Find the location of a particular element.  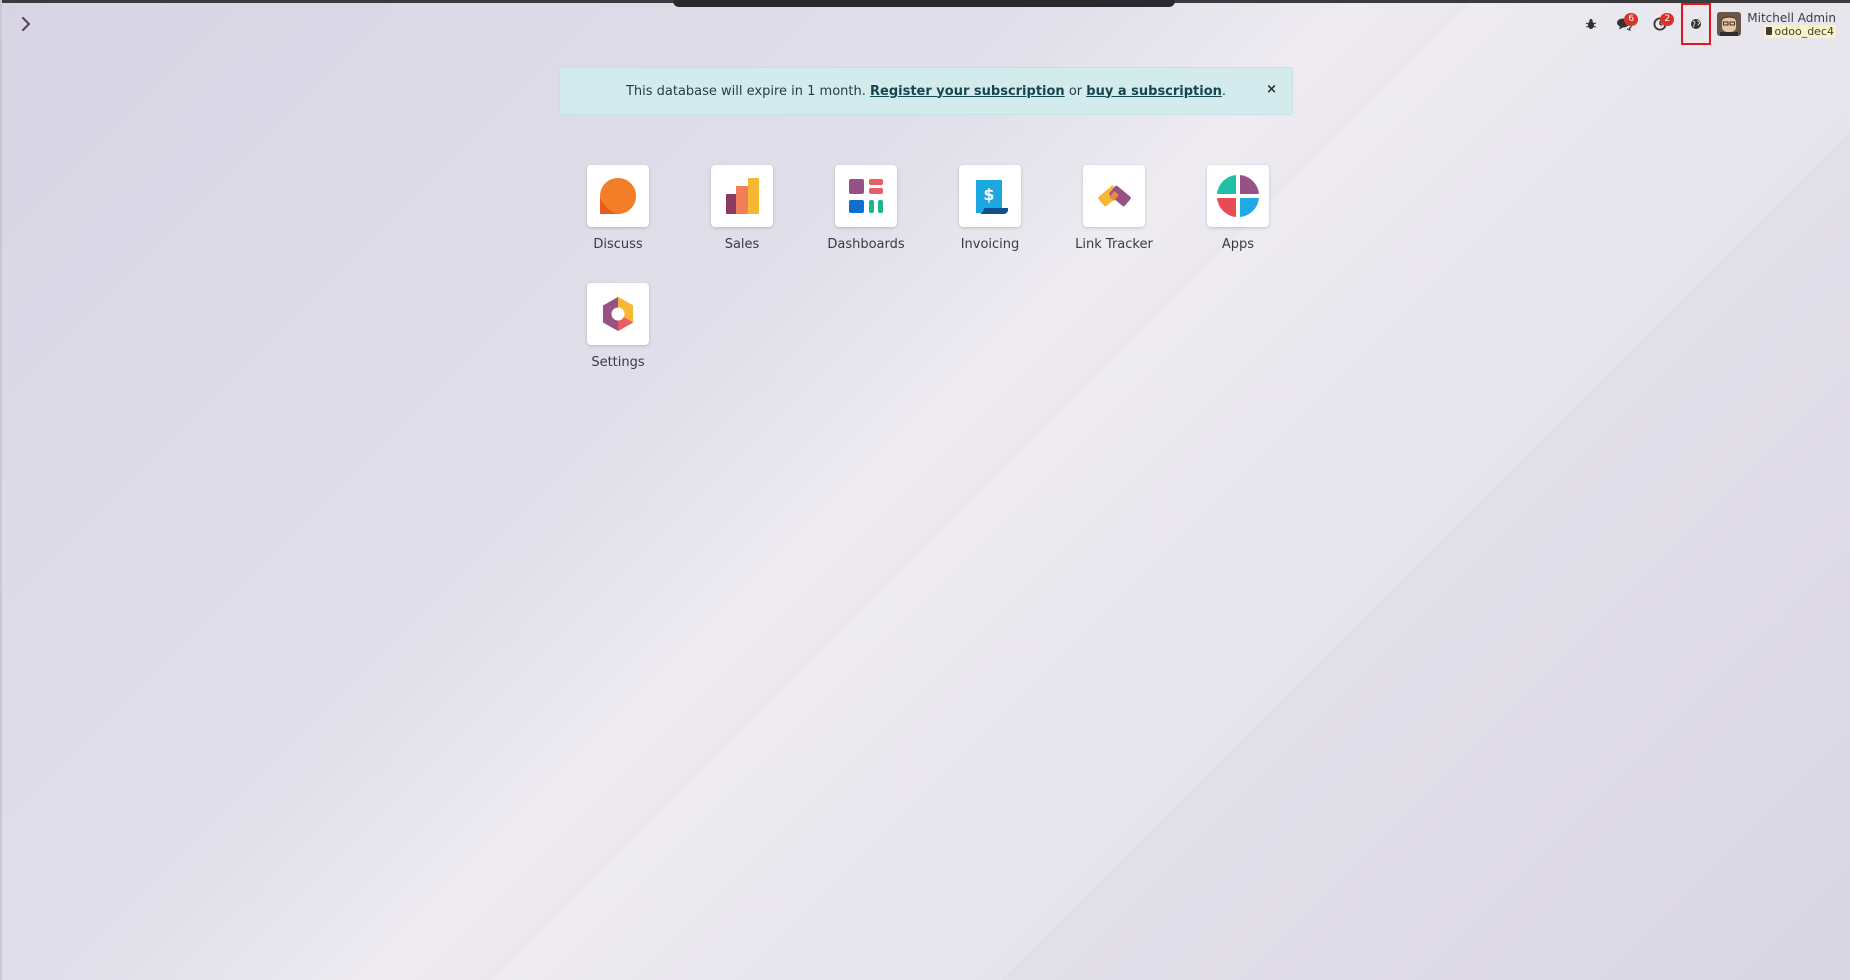

systray: 6 2 Mitchell Admin odoo_dec4 is located at coordinates (1707, 23).